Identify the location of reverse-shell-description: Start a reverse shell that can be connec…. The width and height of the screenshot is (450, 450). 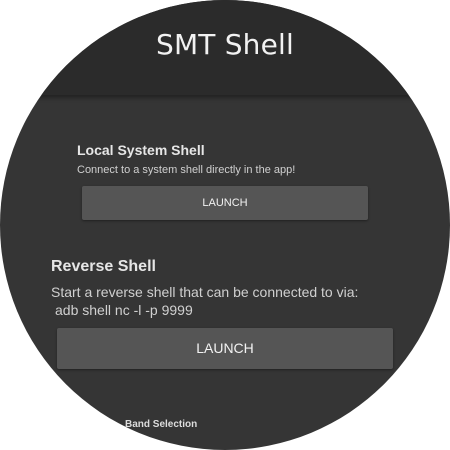
(205, 292).